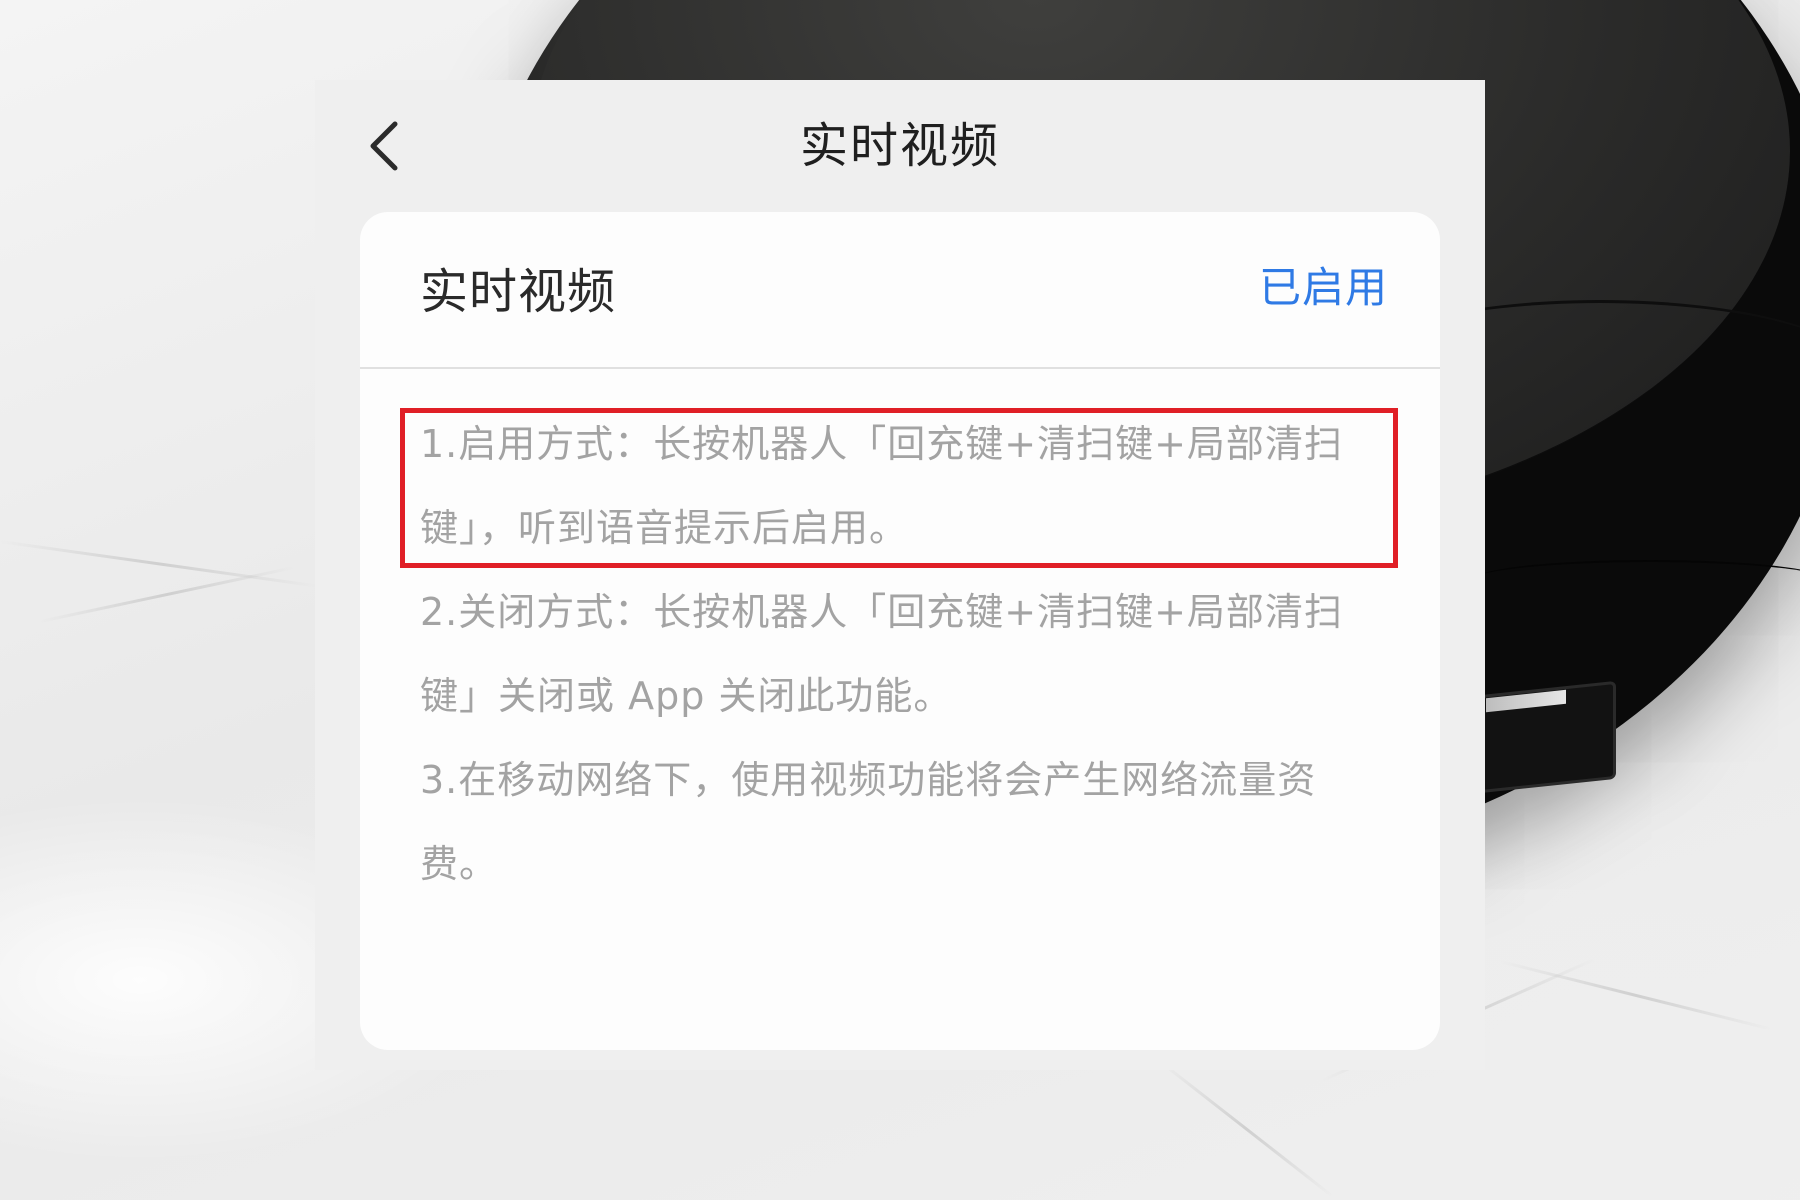 This screenshot has width=1800, height=1200. I want to click on status-badge: 已启用, so click(1323, 288).